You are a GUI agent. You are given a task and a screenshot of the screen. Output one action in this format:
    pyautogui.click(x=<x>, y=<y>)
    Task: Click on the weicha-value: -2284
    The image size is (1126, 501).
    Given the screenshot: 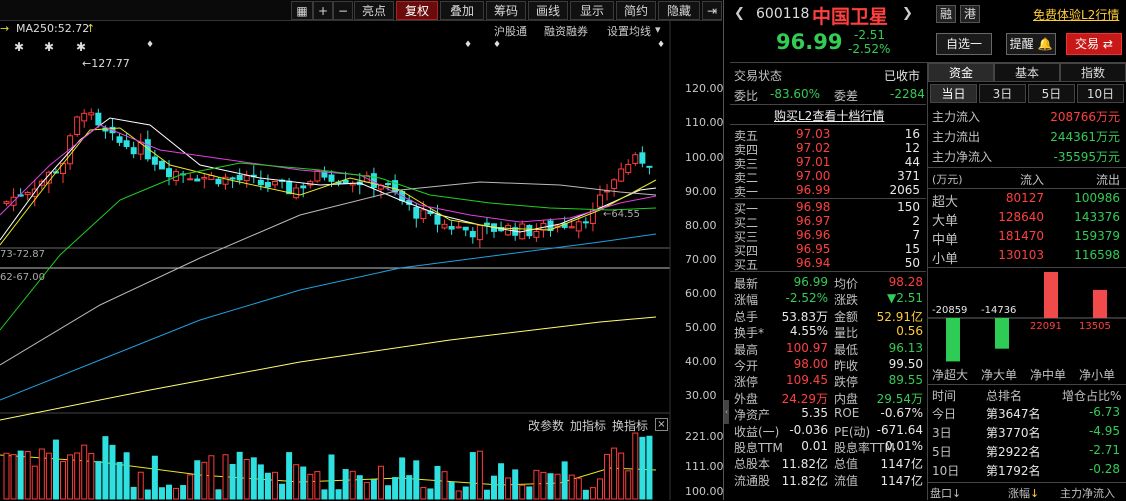 What is the action you would take?
    pyautogui.click(x=907, y=94)
    